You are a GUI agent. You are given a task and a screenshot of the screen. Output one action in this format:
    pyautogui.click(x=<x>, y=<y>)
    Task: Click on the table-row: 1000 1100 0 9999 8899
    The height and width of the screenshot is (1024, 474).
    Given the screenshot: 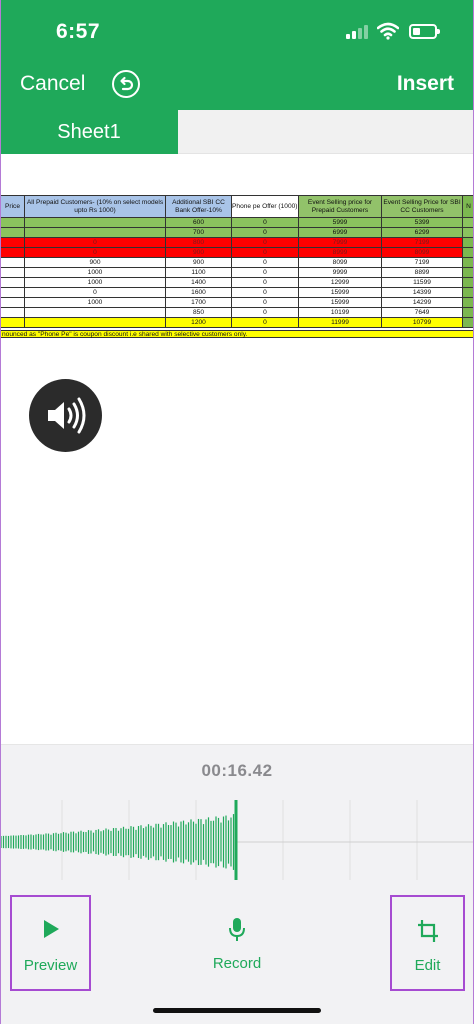 What is the action you would take?
    pyautogui.click(x=237, y=272)
    